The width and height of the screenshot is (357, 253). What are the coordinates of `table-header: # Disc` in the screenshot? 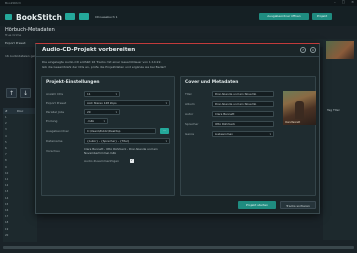 It's located at (20, 111).